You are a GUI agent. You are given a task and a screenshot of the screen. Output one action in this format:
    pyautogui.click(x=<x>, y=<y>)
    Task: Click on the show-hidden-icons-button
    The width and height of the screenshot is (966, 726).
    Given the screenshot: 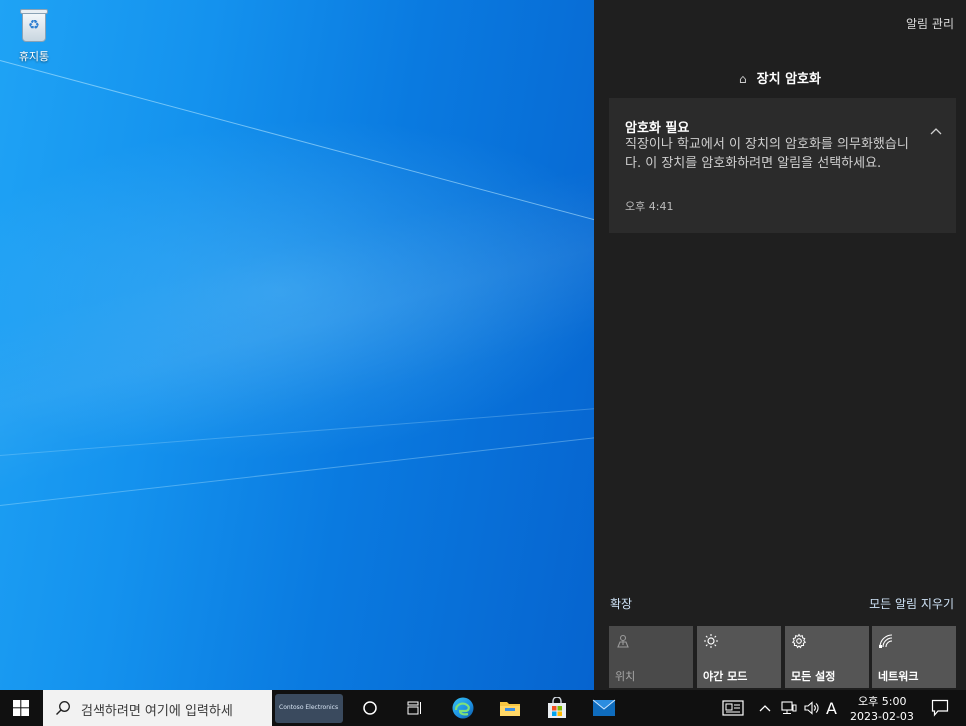 What is the action you would take?
    pyautogui.click(x=765, y=708)
    